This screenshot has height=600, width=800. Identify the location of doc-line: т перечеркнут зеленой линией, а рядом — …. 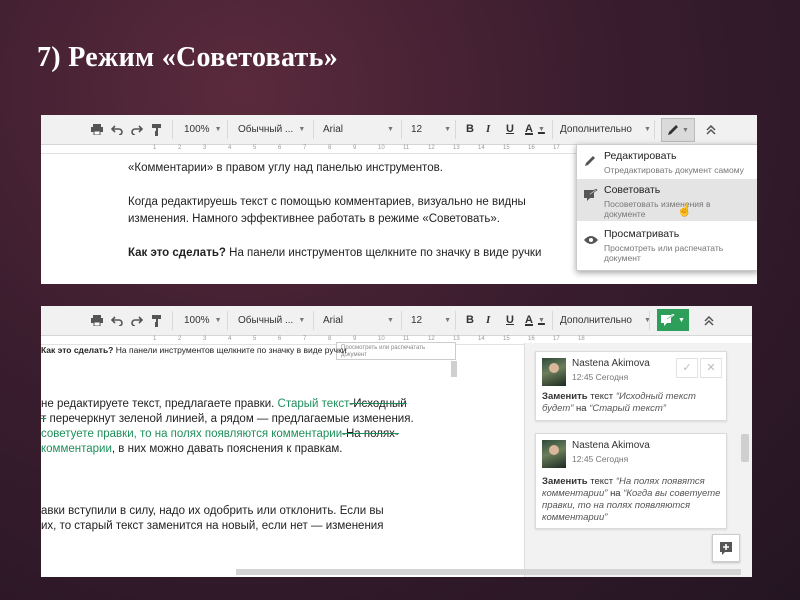
(227, 419).